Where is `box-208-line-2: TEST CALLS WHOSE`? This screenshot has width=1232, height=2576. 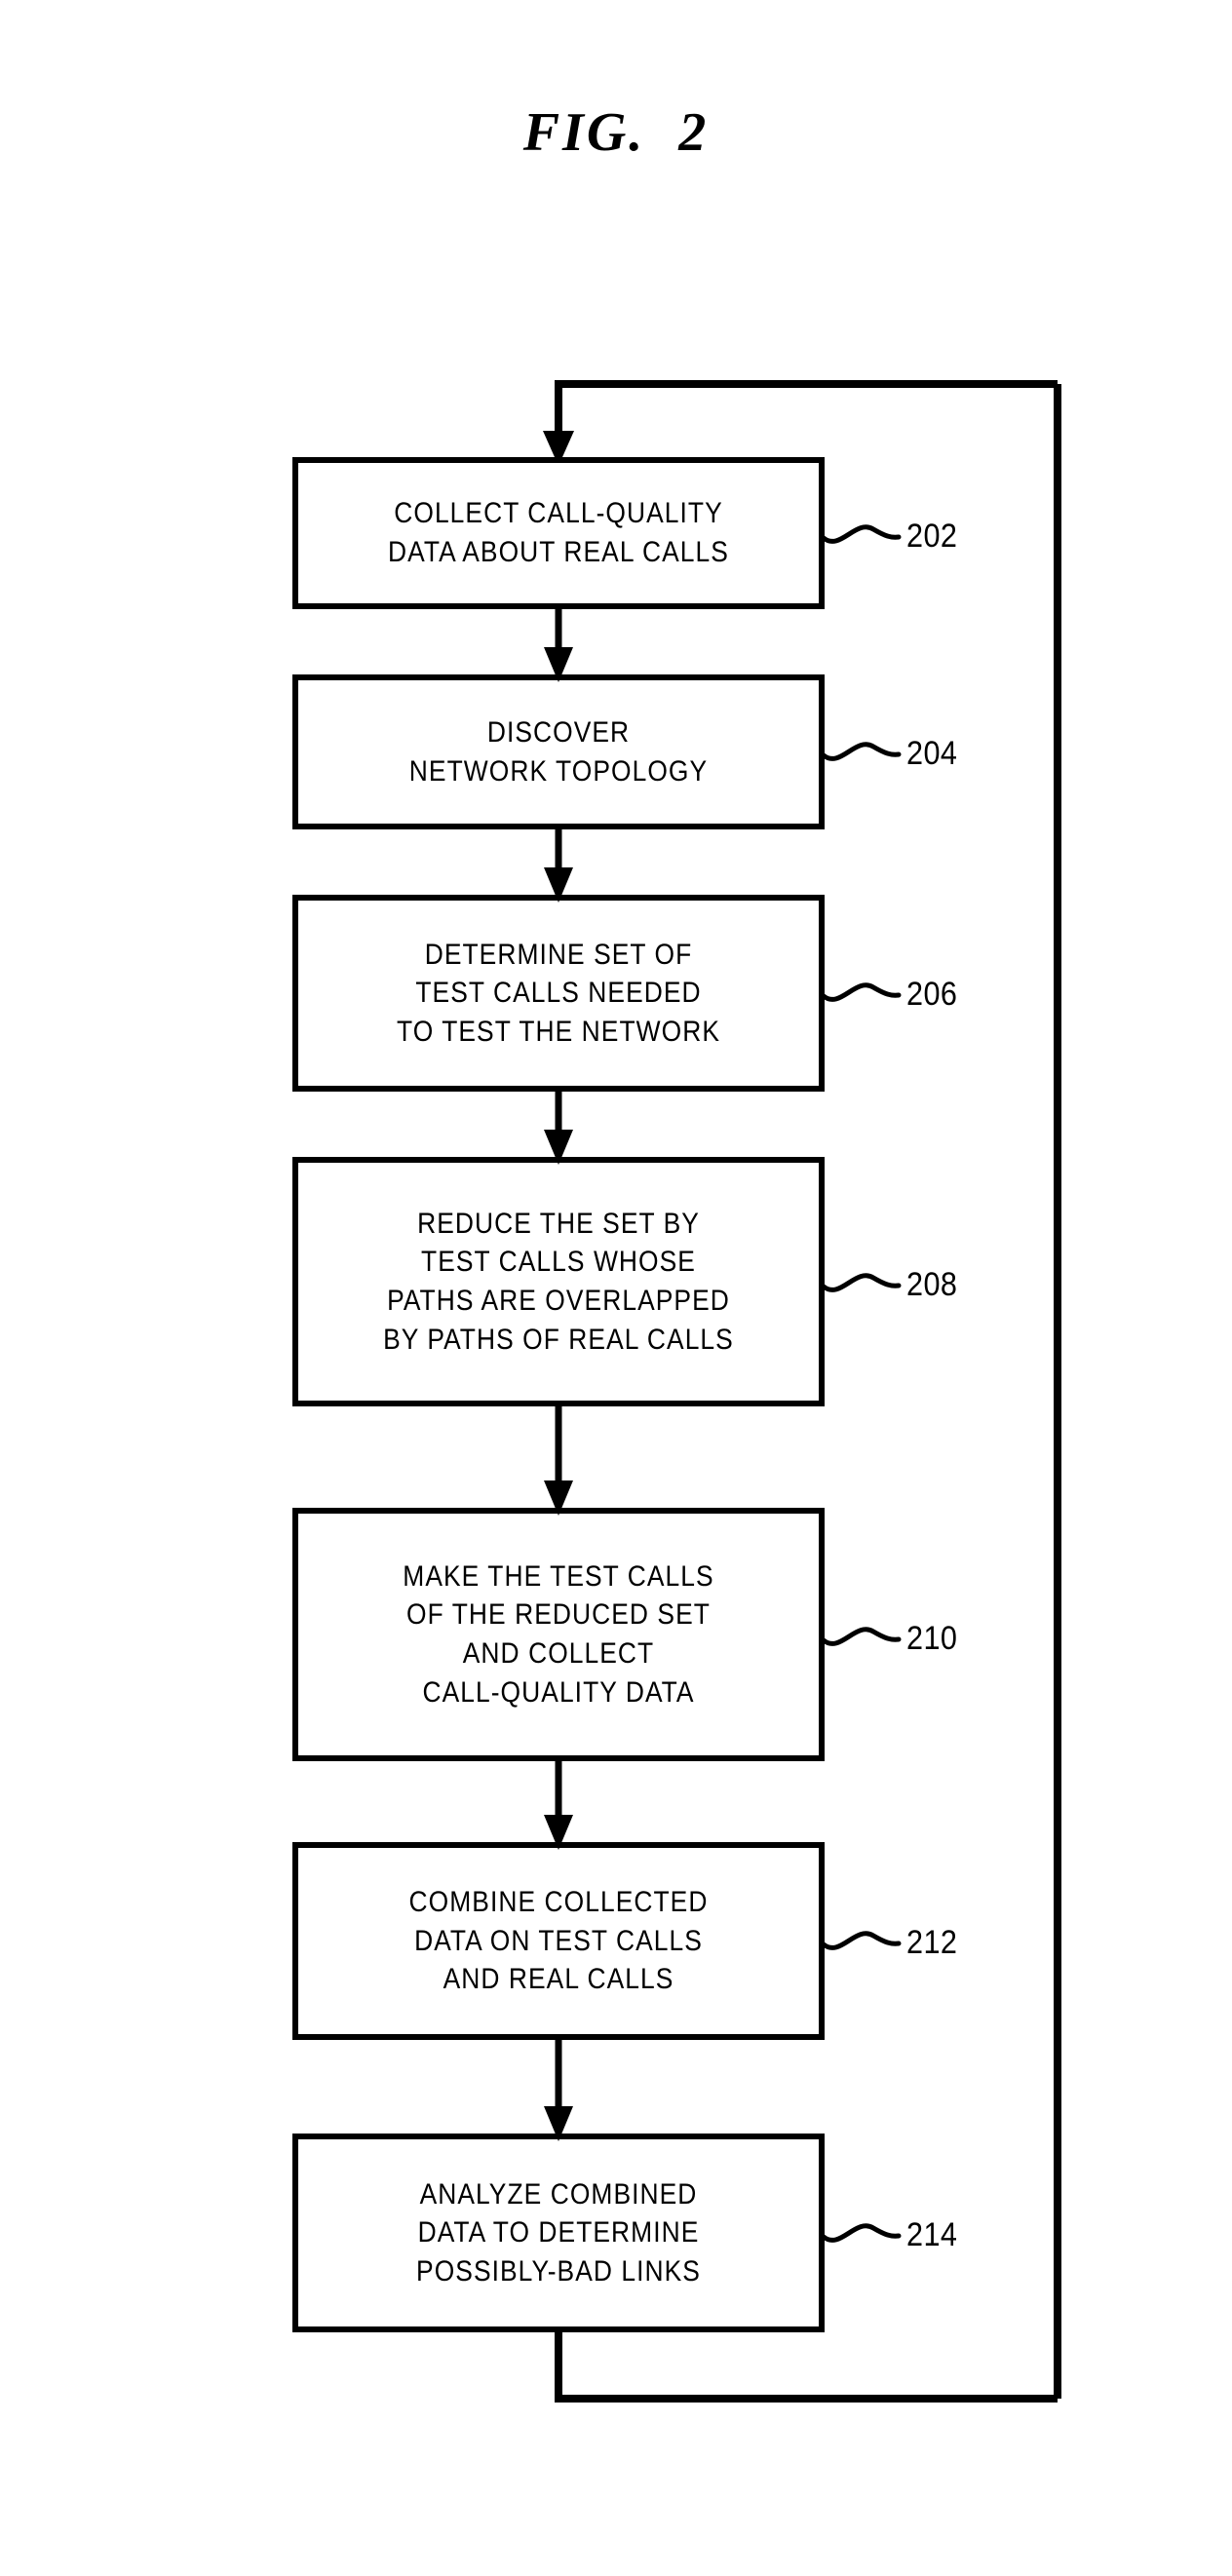
box-208-line-2: TEST CALLS WHOSE is located at coordinates (558, 1262).